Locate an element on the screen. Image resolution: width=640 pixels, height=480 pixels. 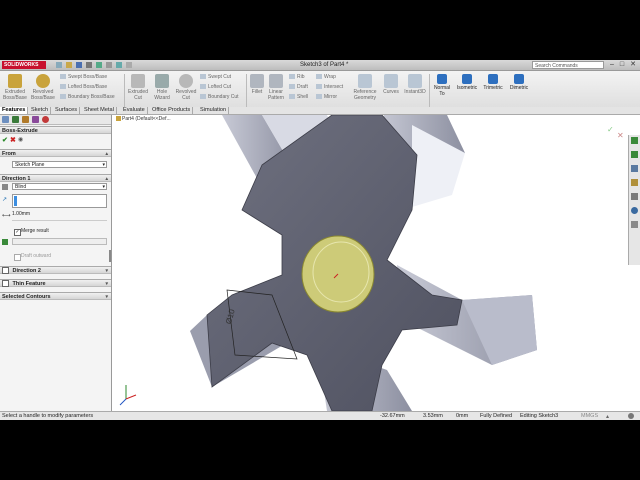
tab-evaluate: Evaluate is located at coordinates (134, 110).